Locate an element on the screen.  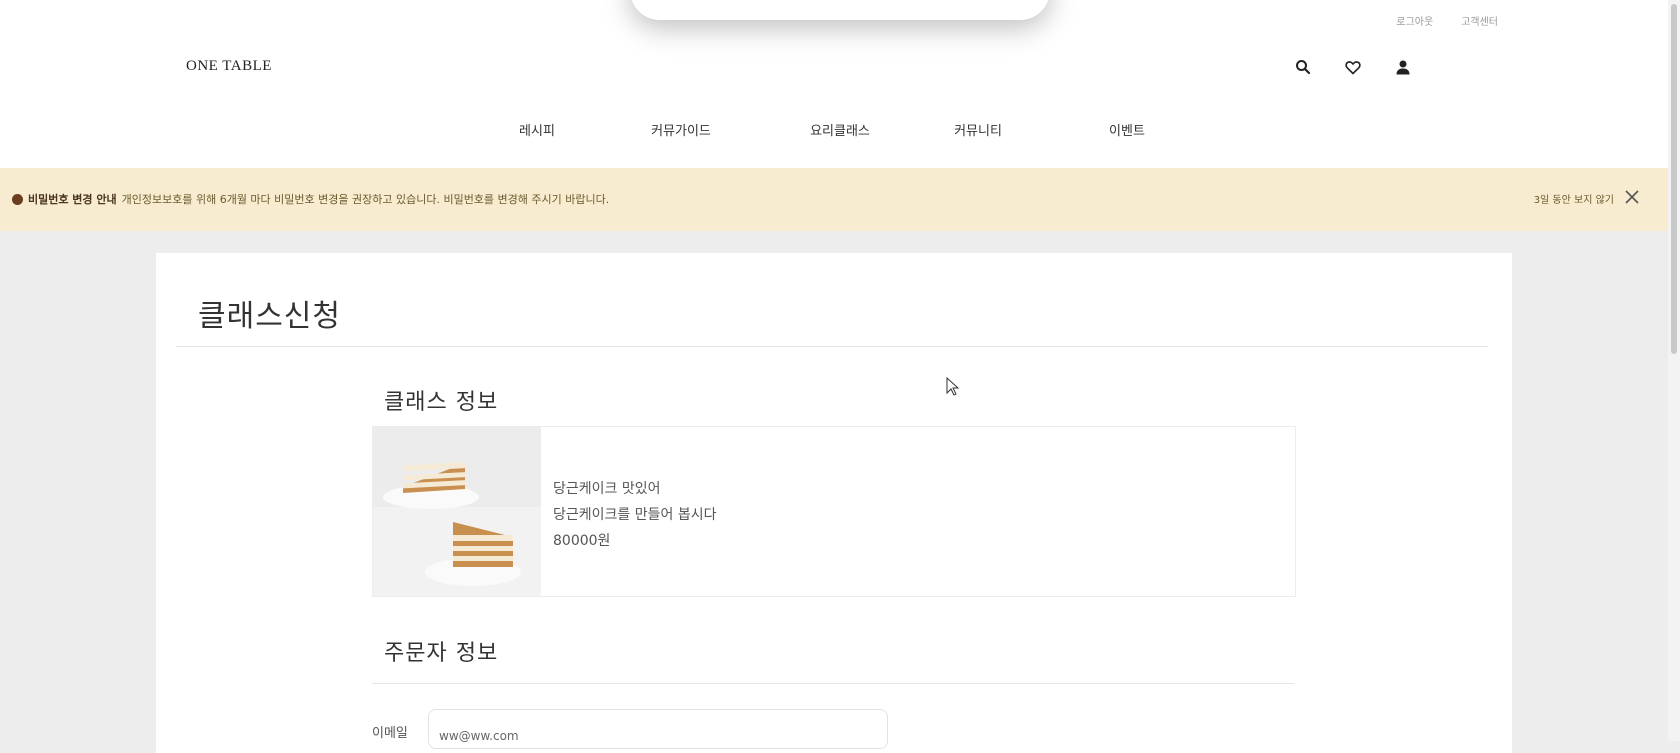
class-price: 80000원 is located at coordinates (582, 541).